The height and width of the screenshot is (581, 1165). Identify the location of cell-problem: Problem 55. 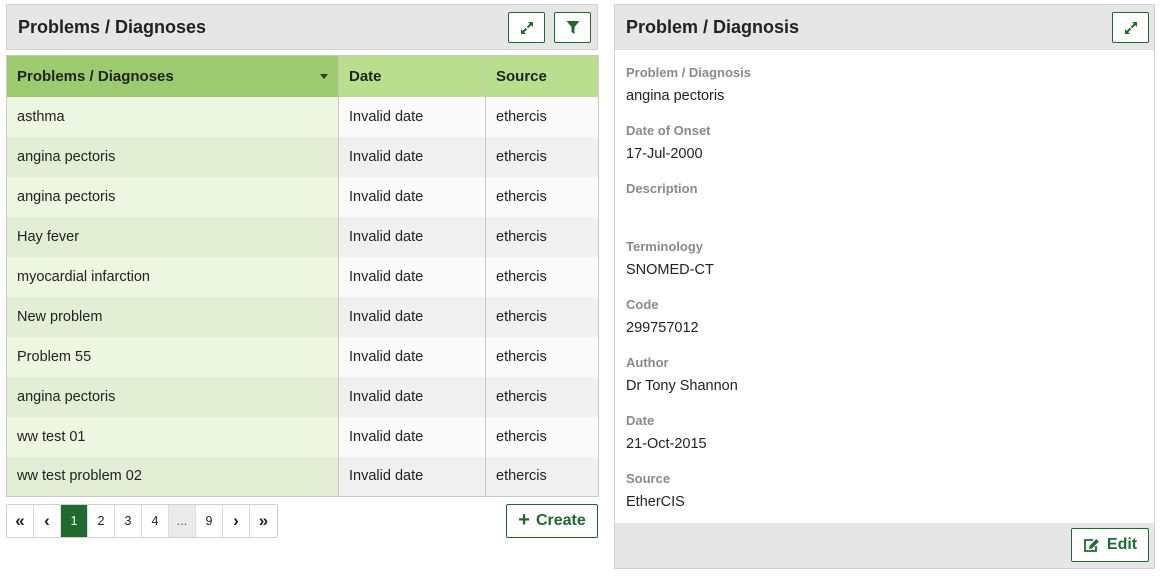
(172, 356).